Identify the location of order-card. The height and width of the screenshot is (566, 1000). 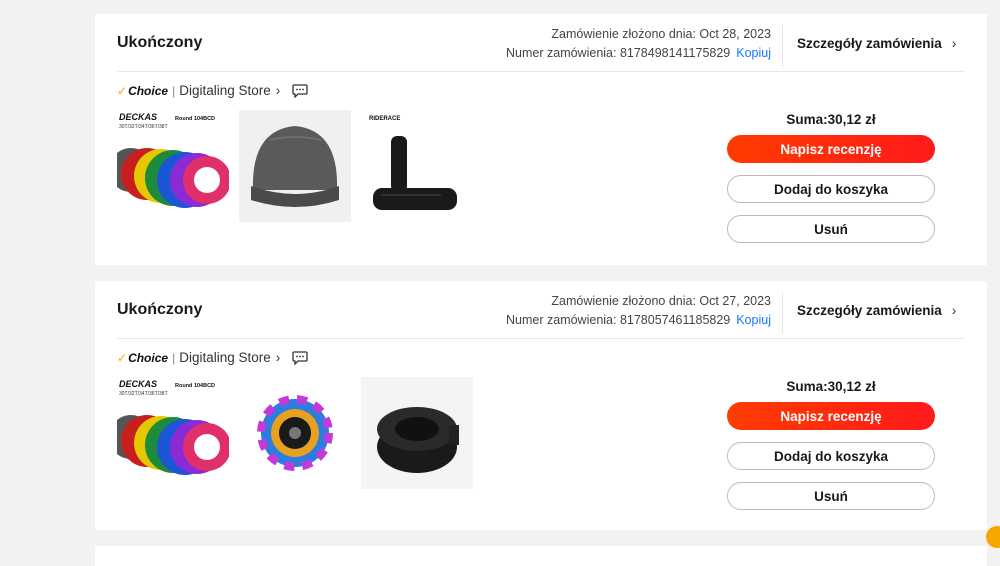
(541, 556).